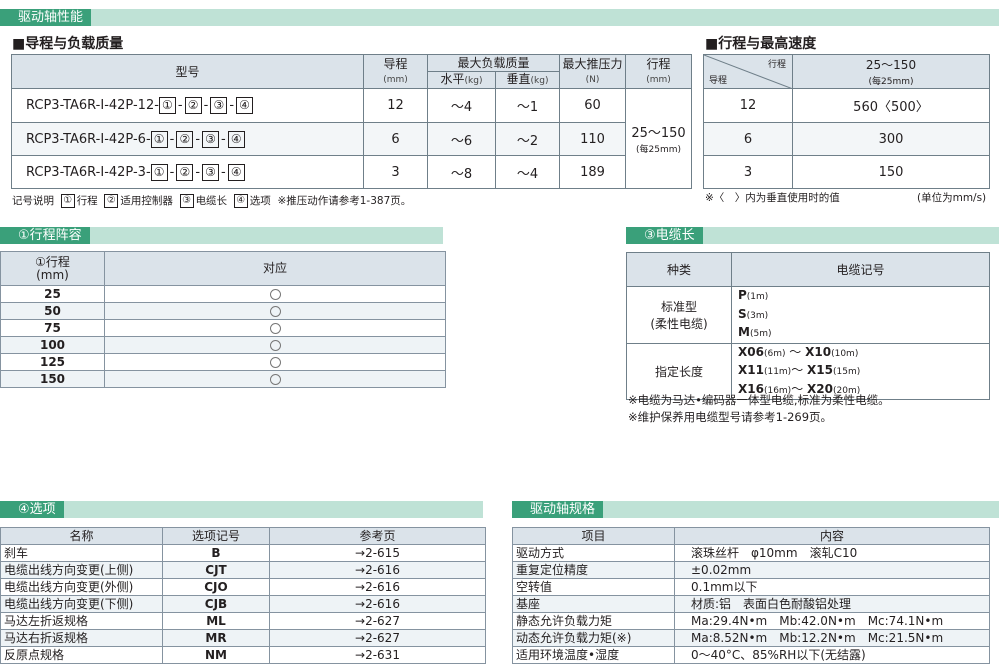  Describe the element at coordinates (275, 268) in the screenshot. I see `col-support: 对应` at that location.